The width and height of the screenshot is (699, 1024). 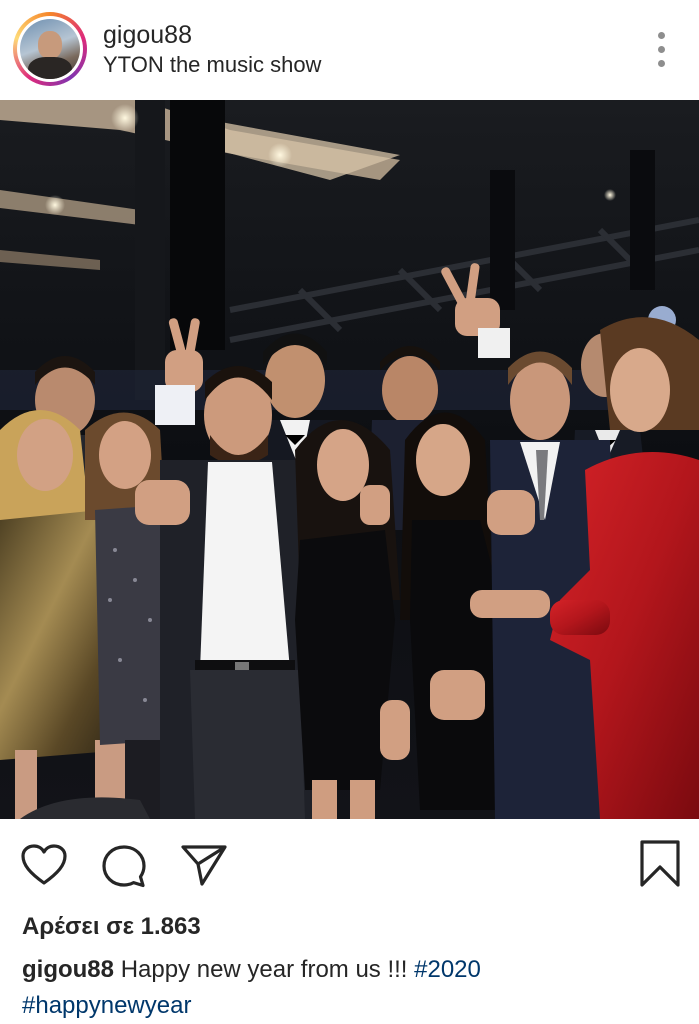 What do you see at coordinates (447, 969) in the screenshot?
I see `hashtag-link: #2020` at bounding box center [447, 969].